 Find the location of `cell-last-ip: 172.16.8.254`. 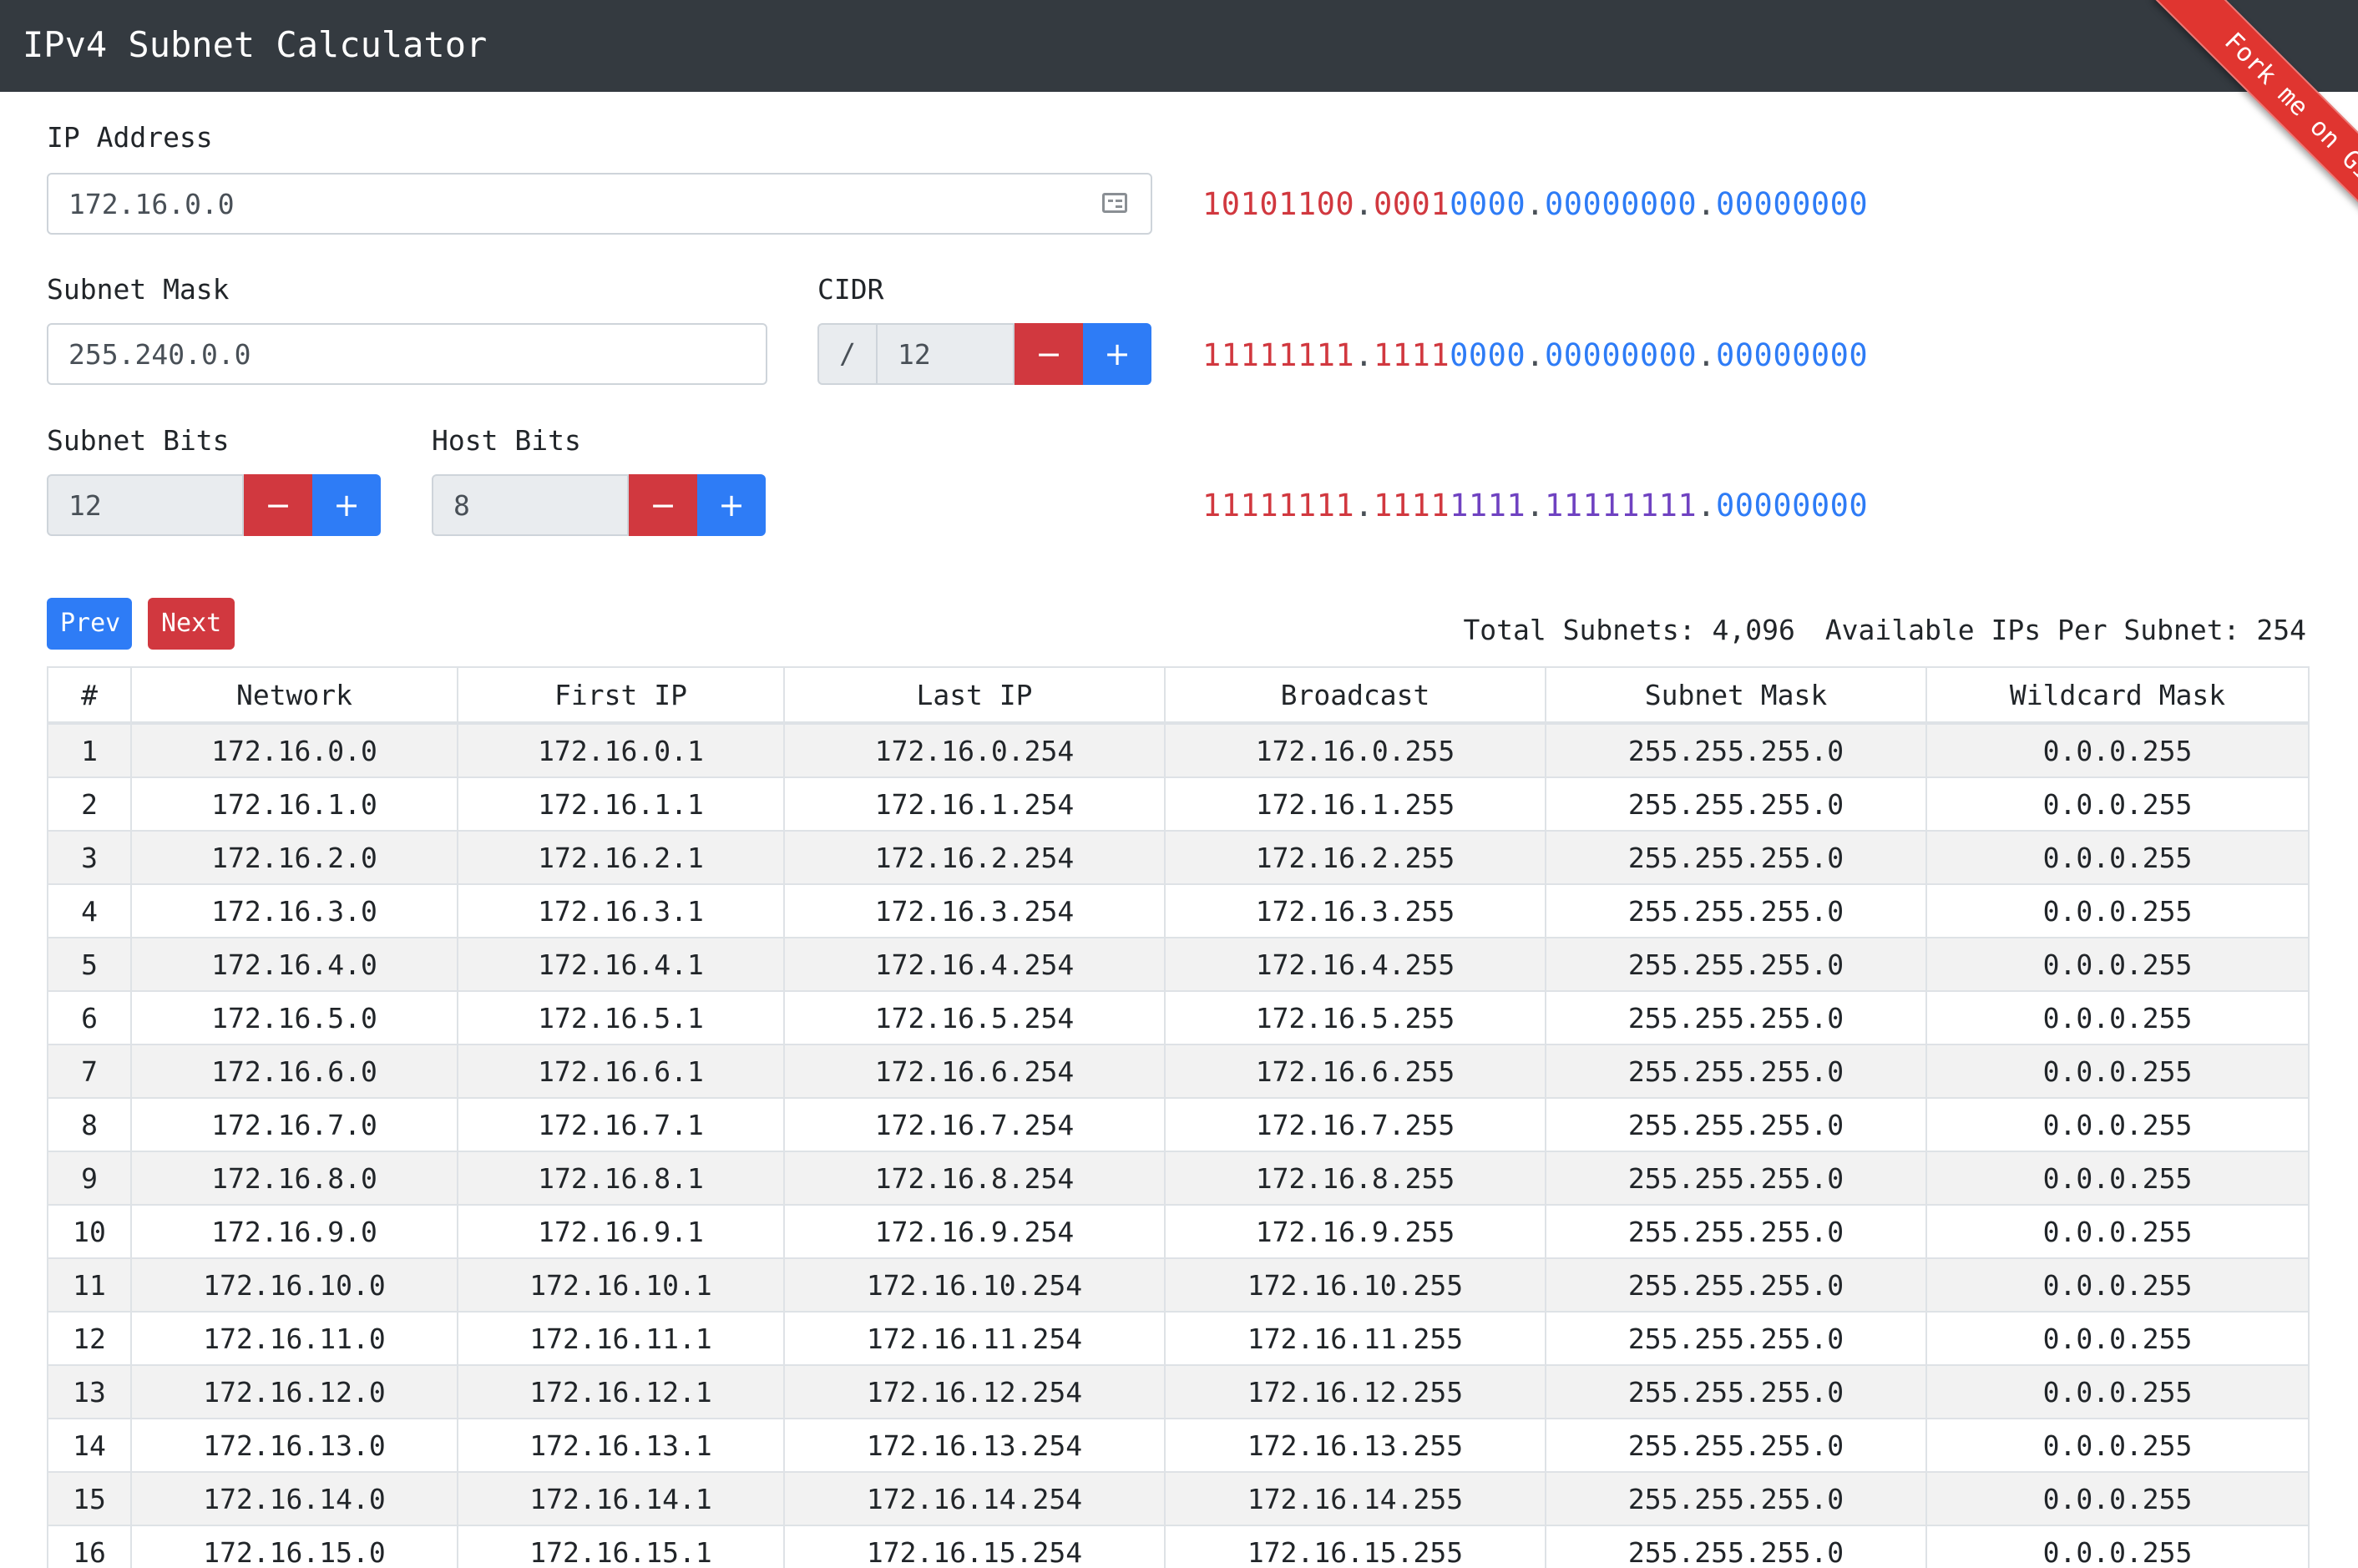

cell-last-ip: 172.16.8.254 is located at coordinates (974, 1178).